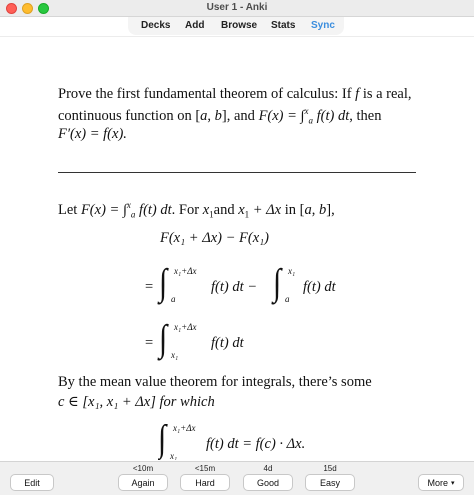  I want to click on answer-math: f(t) dt −, so click(234, 287).